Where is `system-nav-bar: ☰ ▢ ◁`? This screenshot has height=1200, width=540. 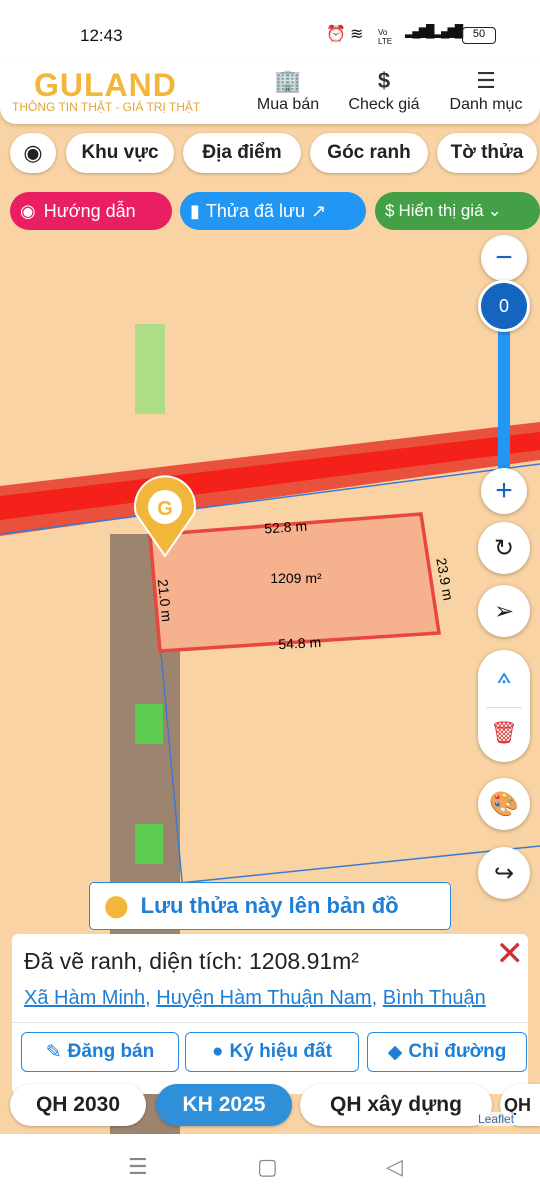 system-nav-bar: ☰ ▢ ◁ is located at coordinates (270, 1167).